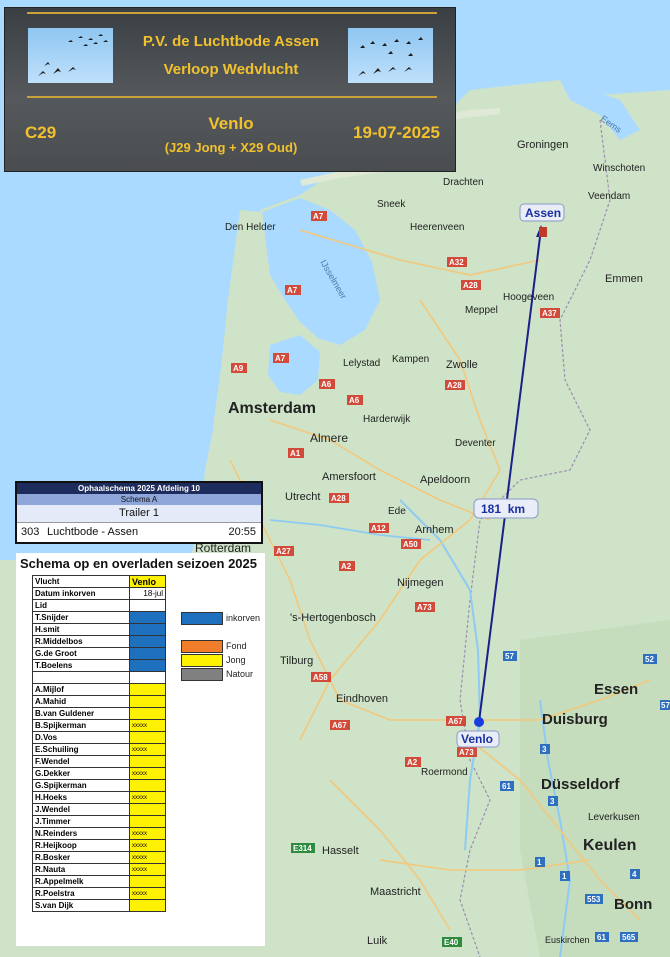 This screenshot has height=957, width=670. What do you see at coordinates (202, 674) in the screenshot?
I see `legend-swatch-natour` at bounding box center [202, 674].